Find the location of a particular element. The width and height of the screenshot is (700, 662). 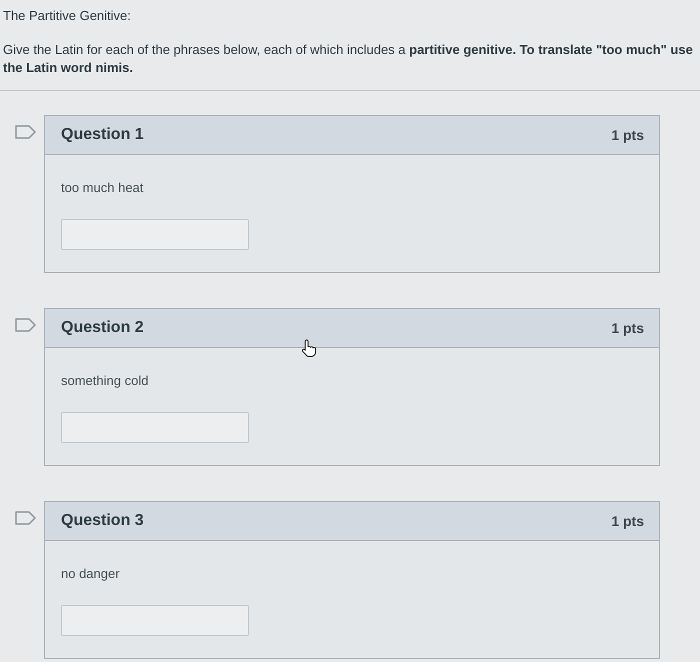

hand-cursor-icon is located at coordinates (309, 348).